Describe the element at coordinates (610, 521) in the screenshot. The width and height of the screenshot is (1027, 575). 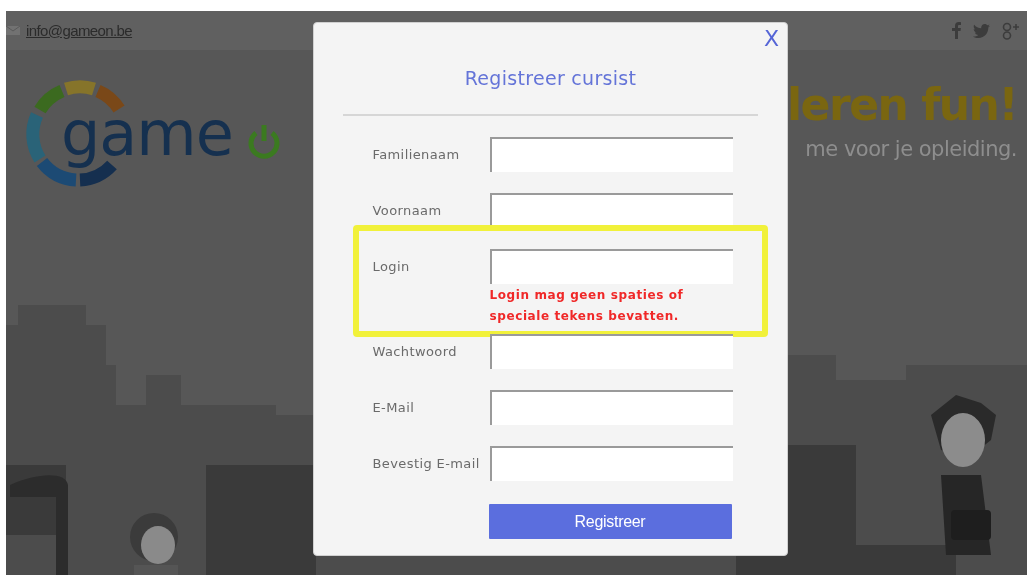
I see `register-button: Registreer` at that location.